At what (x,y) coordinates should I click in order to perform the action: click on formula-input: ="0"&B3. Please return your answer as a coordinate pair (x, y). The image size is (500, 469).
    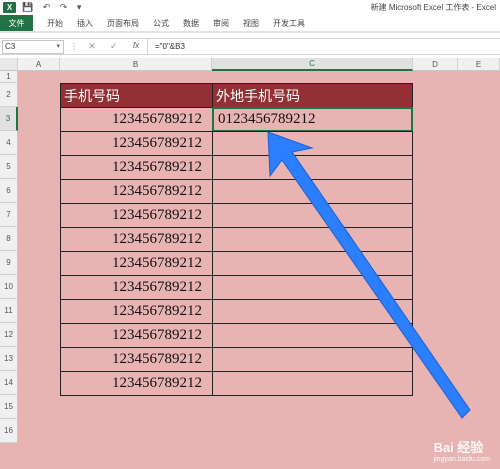
    Looking at the image, I should click on (323, 46).